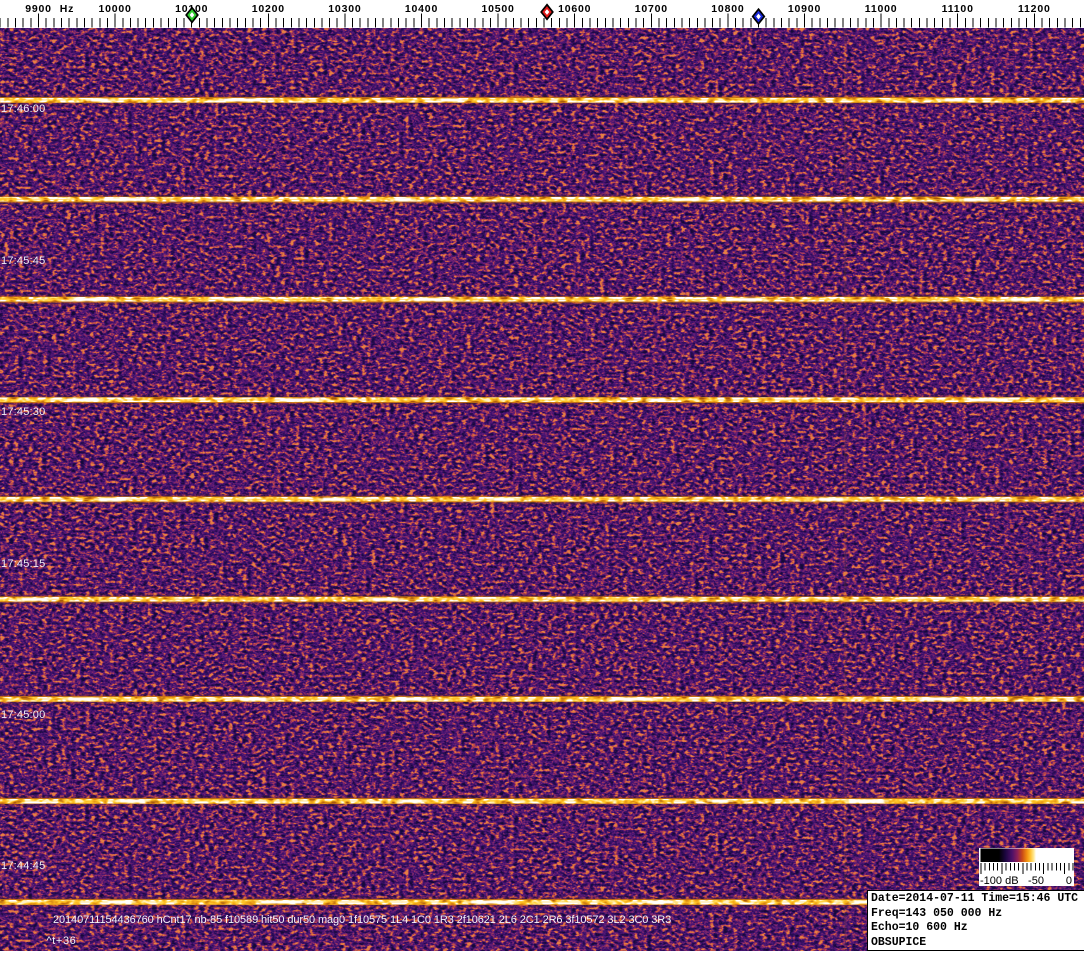 This screenshot has height=953, width=1084. Describe the element at coordinates (651, 9) in the screenshot. I see `svg-text: 10700` at that location.